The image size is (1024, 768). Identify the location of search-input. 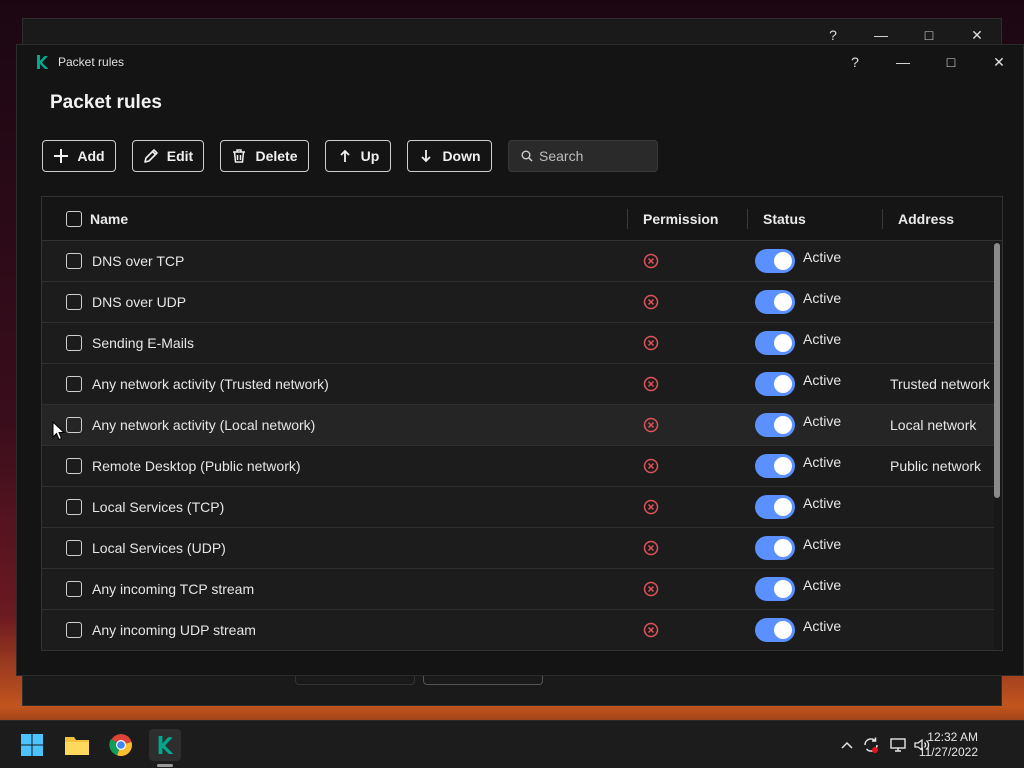
(594, 156).